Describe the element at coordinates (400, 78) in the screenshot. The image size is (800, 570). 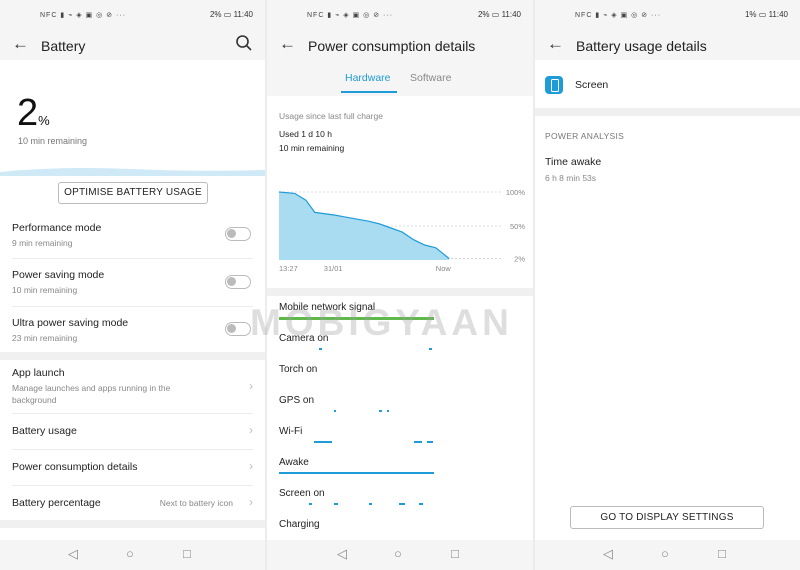
I see `tab-bar: Hardware Software` at that location.